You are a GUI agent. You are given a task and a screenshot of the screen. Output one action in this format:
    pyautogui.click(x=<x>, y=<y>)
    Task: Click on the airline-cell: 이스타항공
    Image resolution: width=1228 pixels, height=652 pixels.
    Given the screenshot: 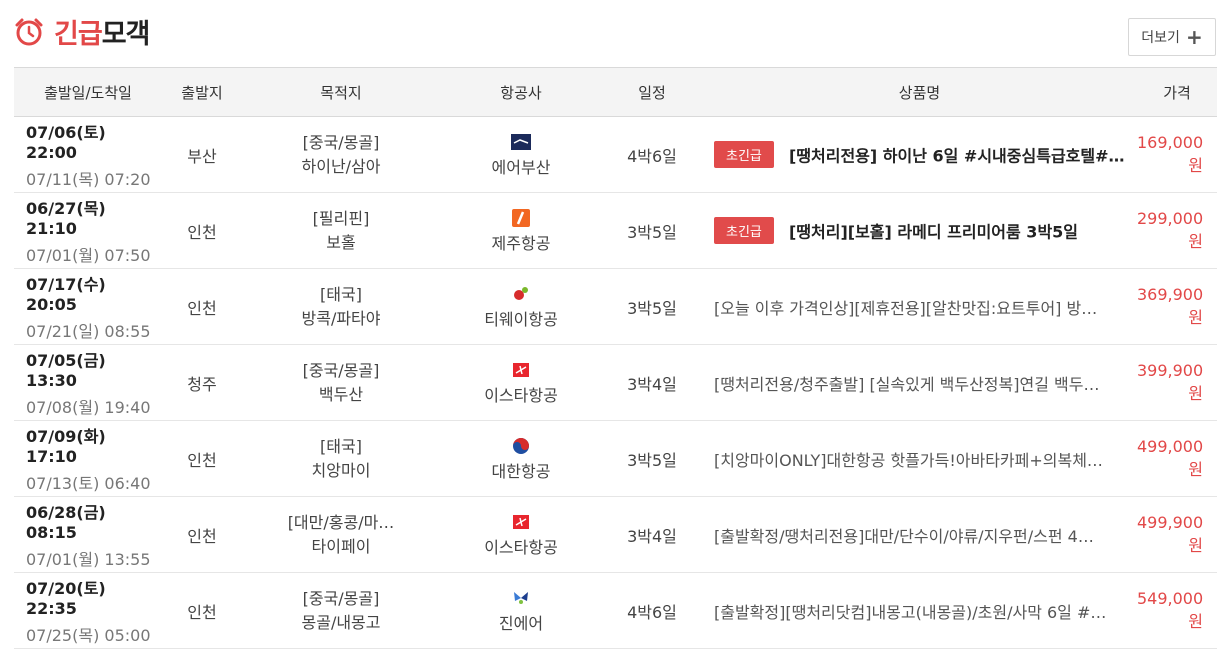 What is the action you would take?
    pyautogui.click(x=521, y=535)
    